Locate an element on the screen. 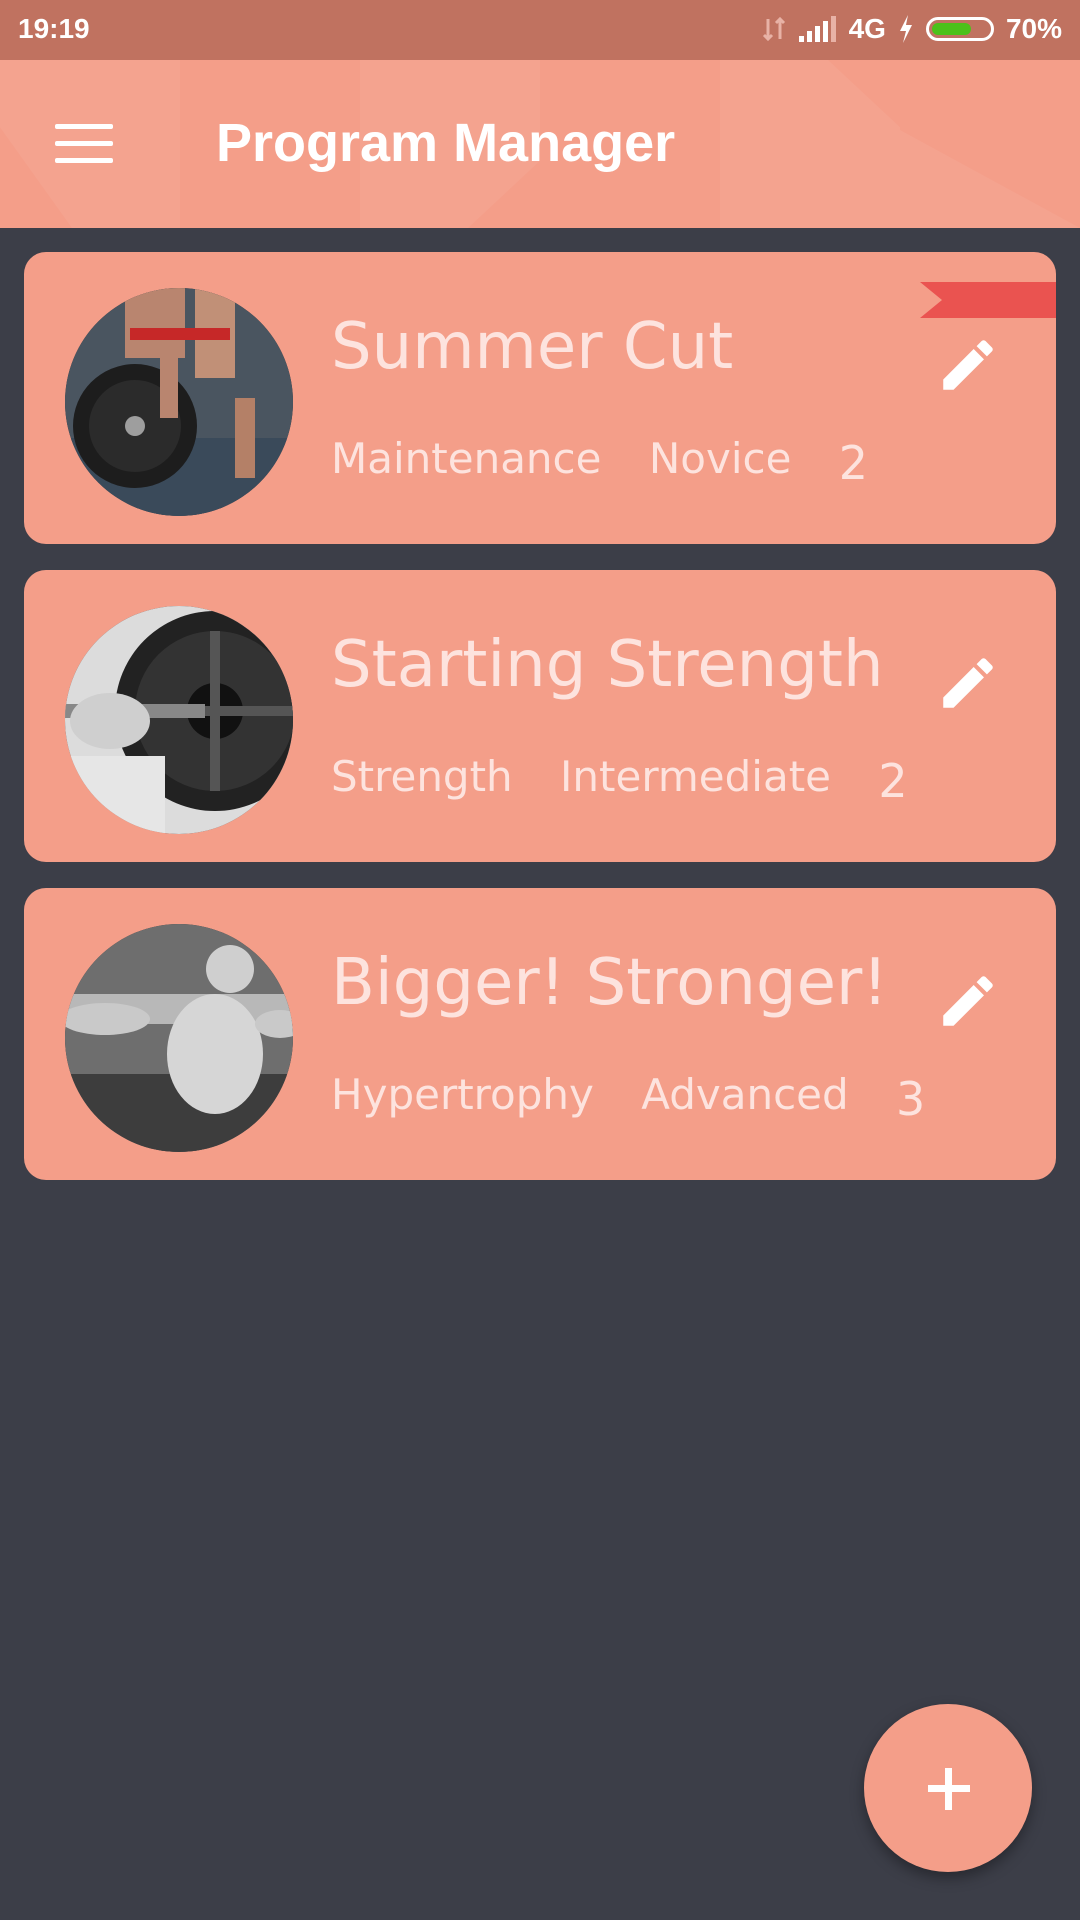 The image size is (1080, 1920). hamburger-menu-icon is located at coordinates (84, 144).